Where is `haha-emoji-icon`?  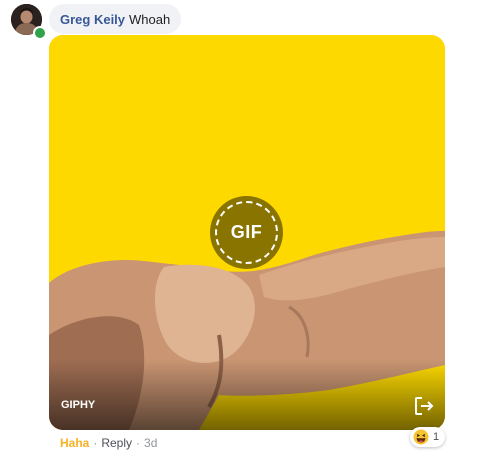
haha-emoji-icon is located at coordinates (421, 437).